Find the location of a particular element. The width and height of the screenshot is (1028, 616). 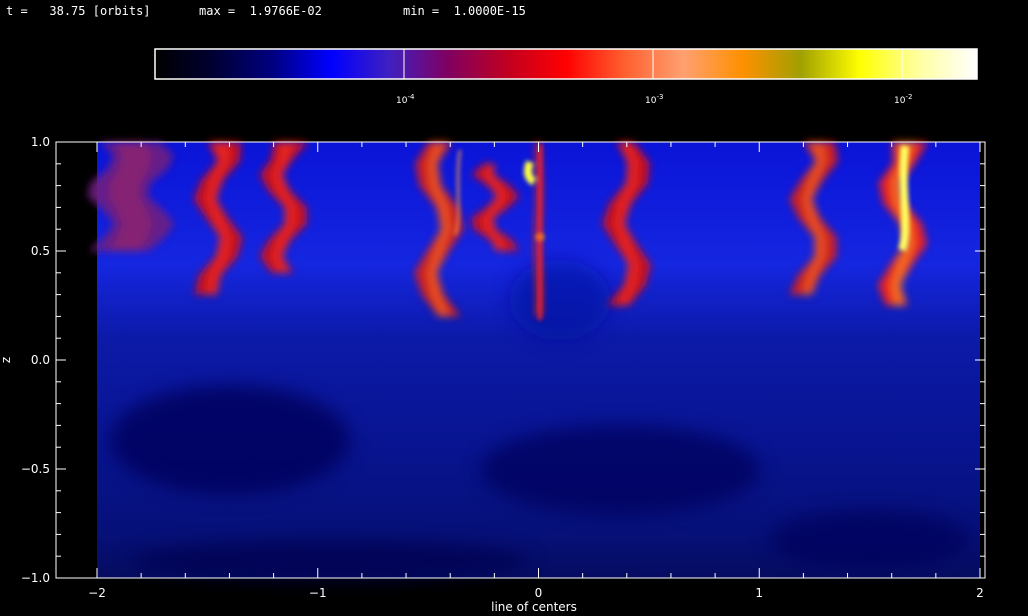

colorbar-tick-exponent: -3 is located at coordinates (659, 97).